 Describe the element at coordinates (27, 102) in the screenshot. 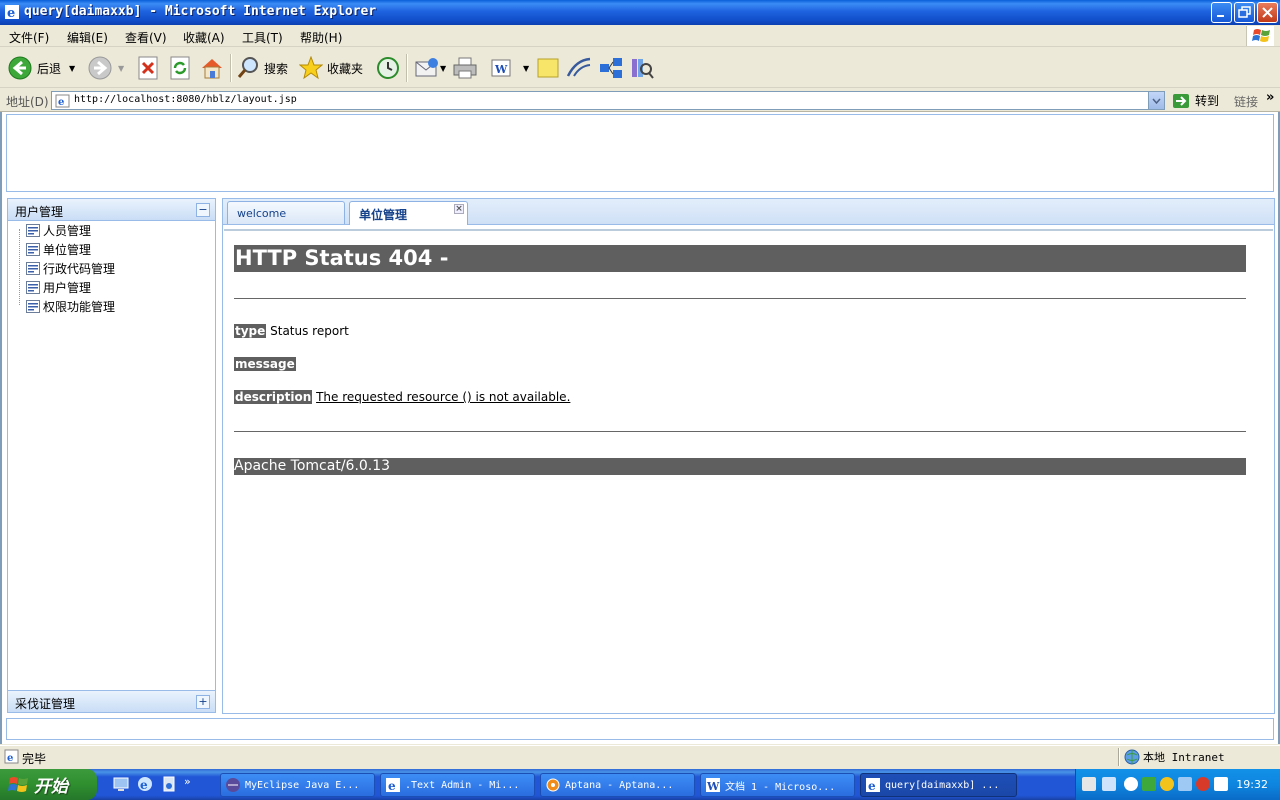

I see `address-label: 地址(D)` at that location.